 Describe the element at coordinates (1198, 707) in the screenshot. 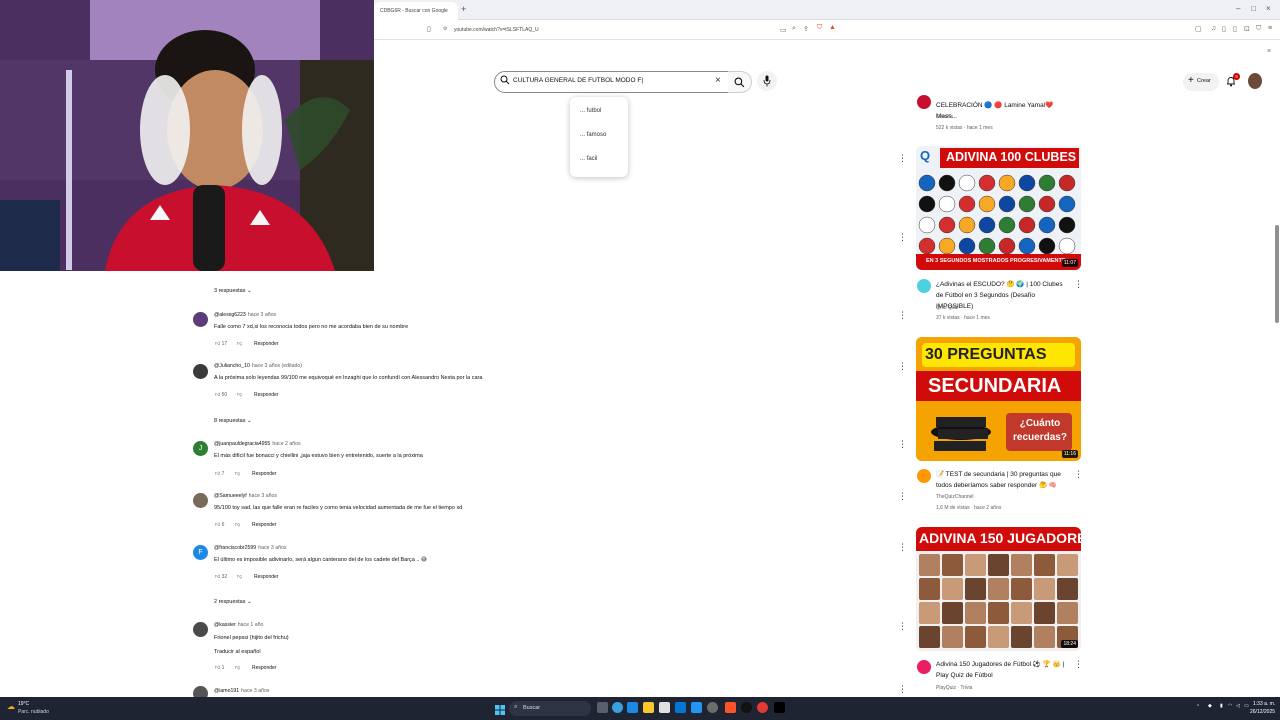

I see `tray-chevron-icon: ⌃` at that location.